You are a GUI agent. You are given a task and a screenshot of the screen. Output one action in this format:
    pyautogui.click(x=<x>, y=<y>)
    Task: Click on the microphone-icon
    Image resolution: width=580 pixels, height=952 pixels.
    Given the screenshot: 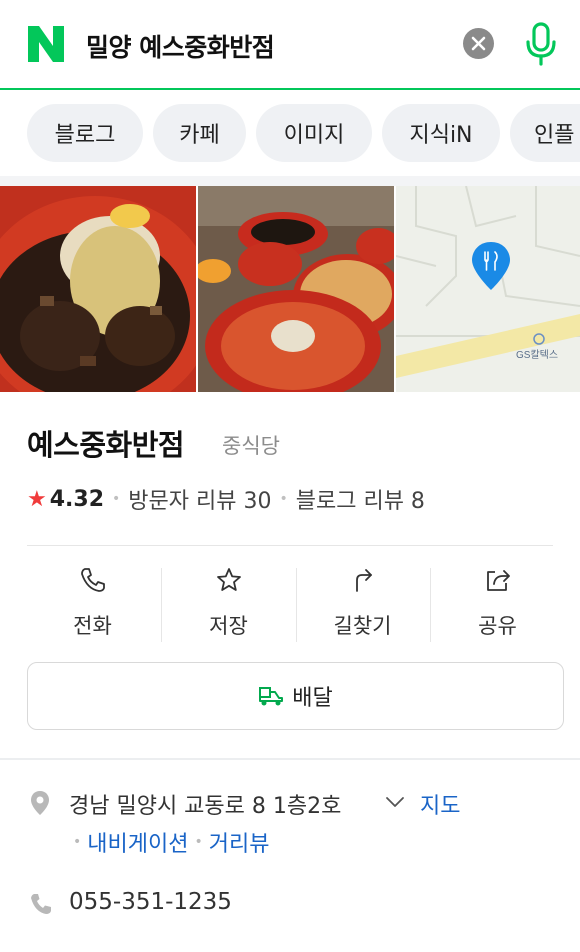 What is the action you would take?
    pyautogui.click(x=541, y=45)
    